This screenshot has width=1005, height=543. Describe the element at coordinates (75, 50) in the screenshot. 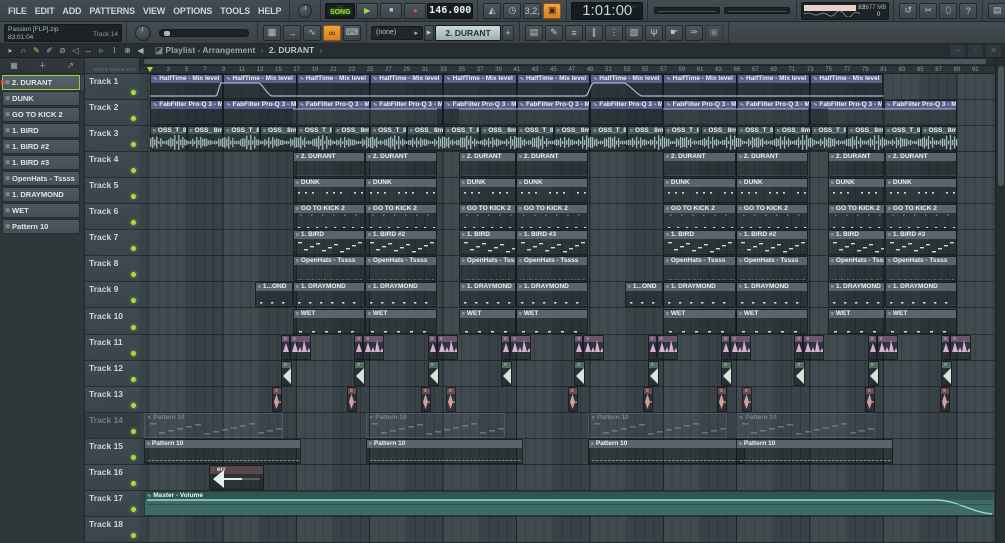

I see `mute-tool-icon: ◁` at that location.